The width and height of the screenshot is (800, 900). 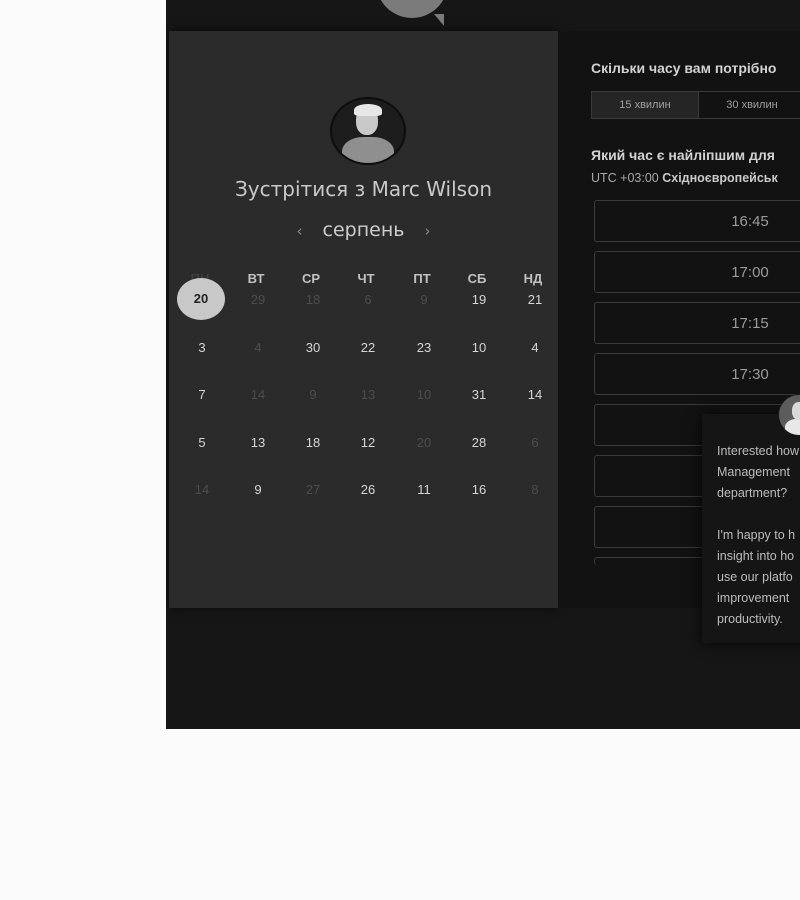 I want to click on meeting-title: Зустрітися з Marc Wilson, so click(x=363, y=189).